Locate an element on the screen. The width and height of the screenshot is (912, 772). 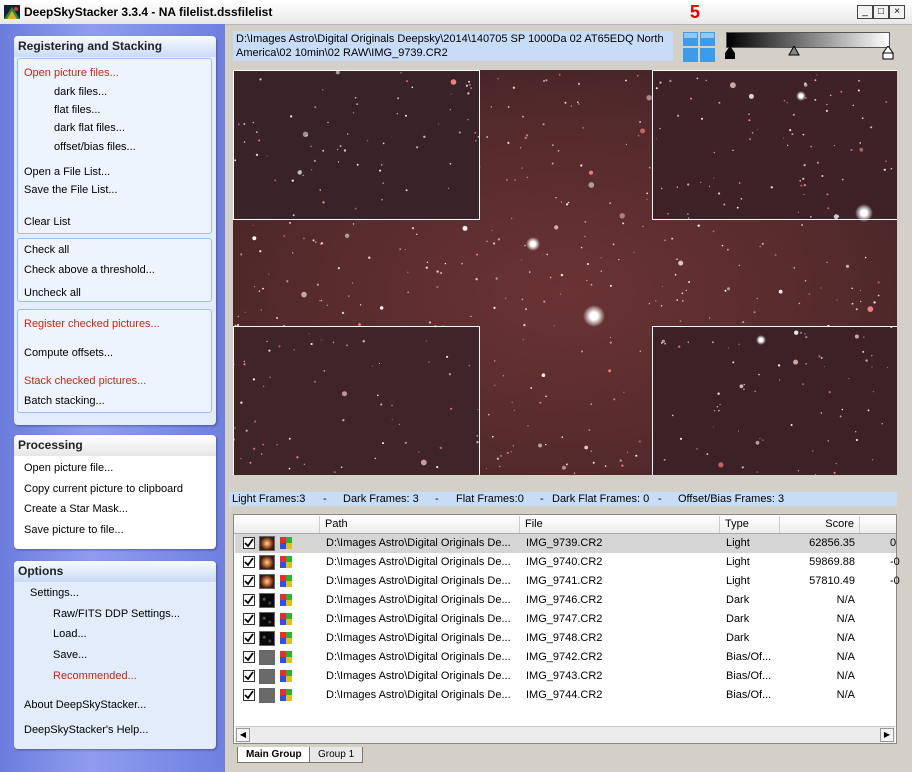
column-header-extra is located at coordinates (878, 524).